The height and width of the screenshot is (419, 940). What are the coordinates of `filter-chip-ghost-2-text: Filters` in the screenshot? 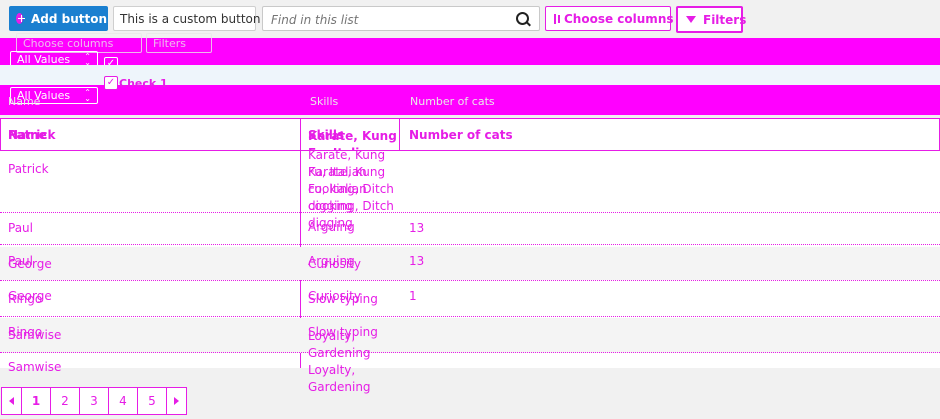 It's located at (169, 43).